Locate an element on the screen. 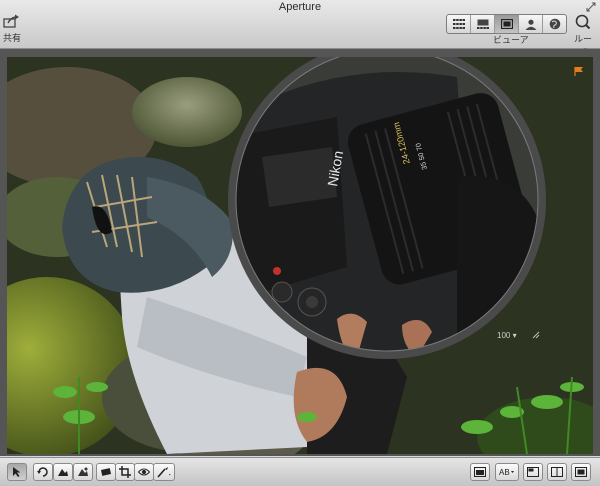 Image resolution: width=600 pixels, height=486 pixels. stamp-tool-button is located at coordinates (83, 472).